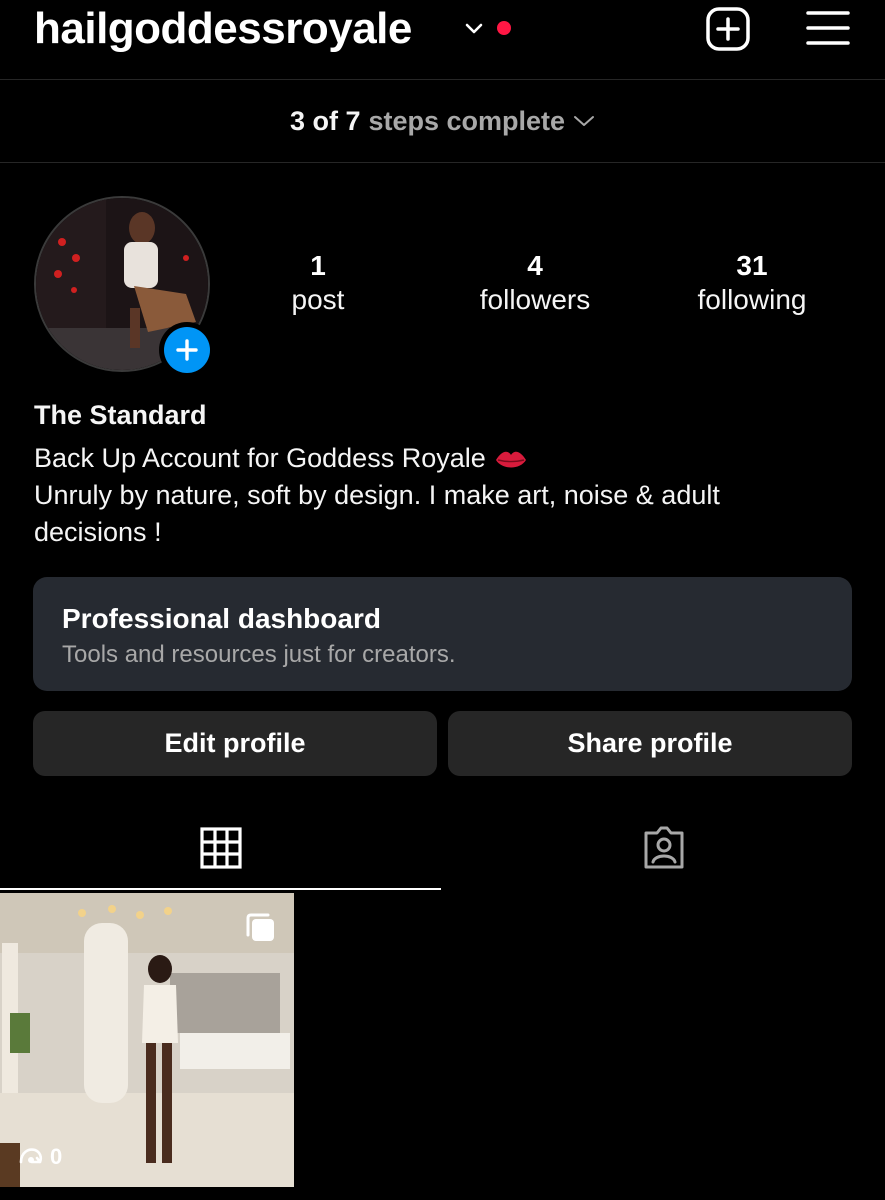 The height and width of the screenshot is (1200, 885). What do you see at coordinates (223, 29) in the screenshot?
I see `username-header: hailgoddessroyale` at bounding box center [223, 29].